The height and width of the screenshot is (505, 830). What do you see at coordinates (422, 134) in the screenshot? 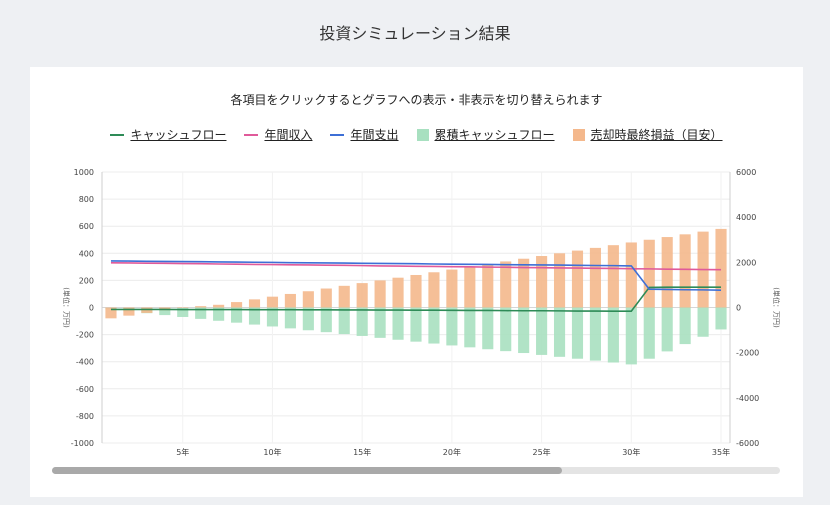
I see `legend-swatch-cumulative-cashflow` at bounding box center [422, 134].